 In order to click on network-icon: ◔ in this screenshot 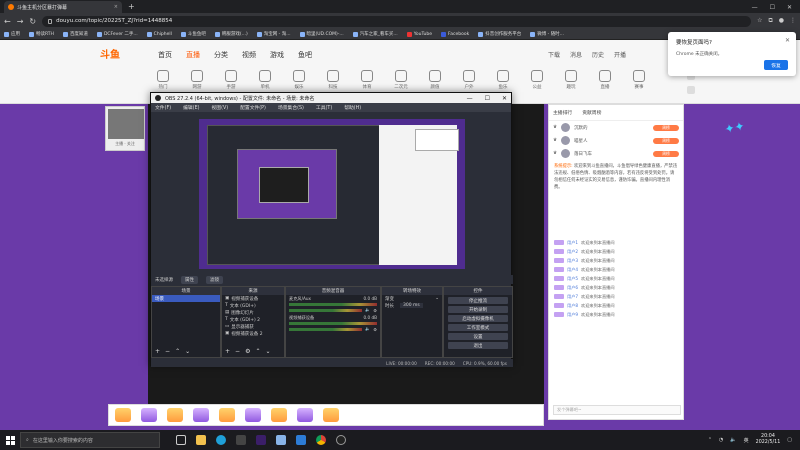, I will do `click(721, 440)`.